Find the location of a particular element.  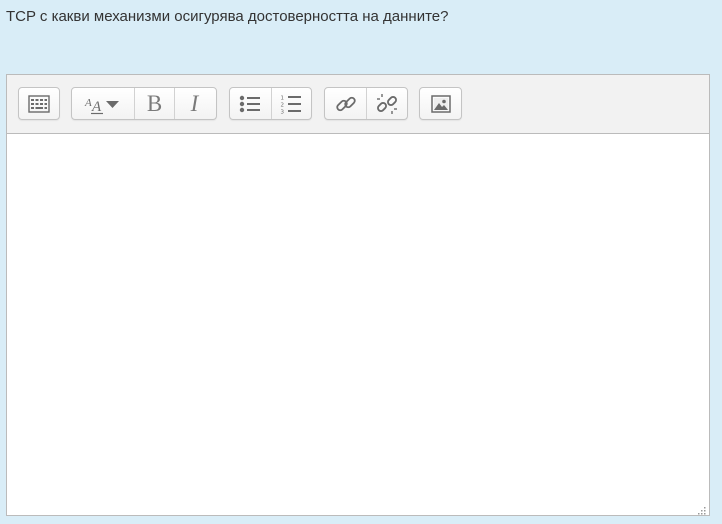

toolbar-group-lists: 1 2 3 is located at coordinates (270, 103).